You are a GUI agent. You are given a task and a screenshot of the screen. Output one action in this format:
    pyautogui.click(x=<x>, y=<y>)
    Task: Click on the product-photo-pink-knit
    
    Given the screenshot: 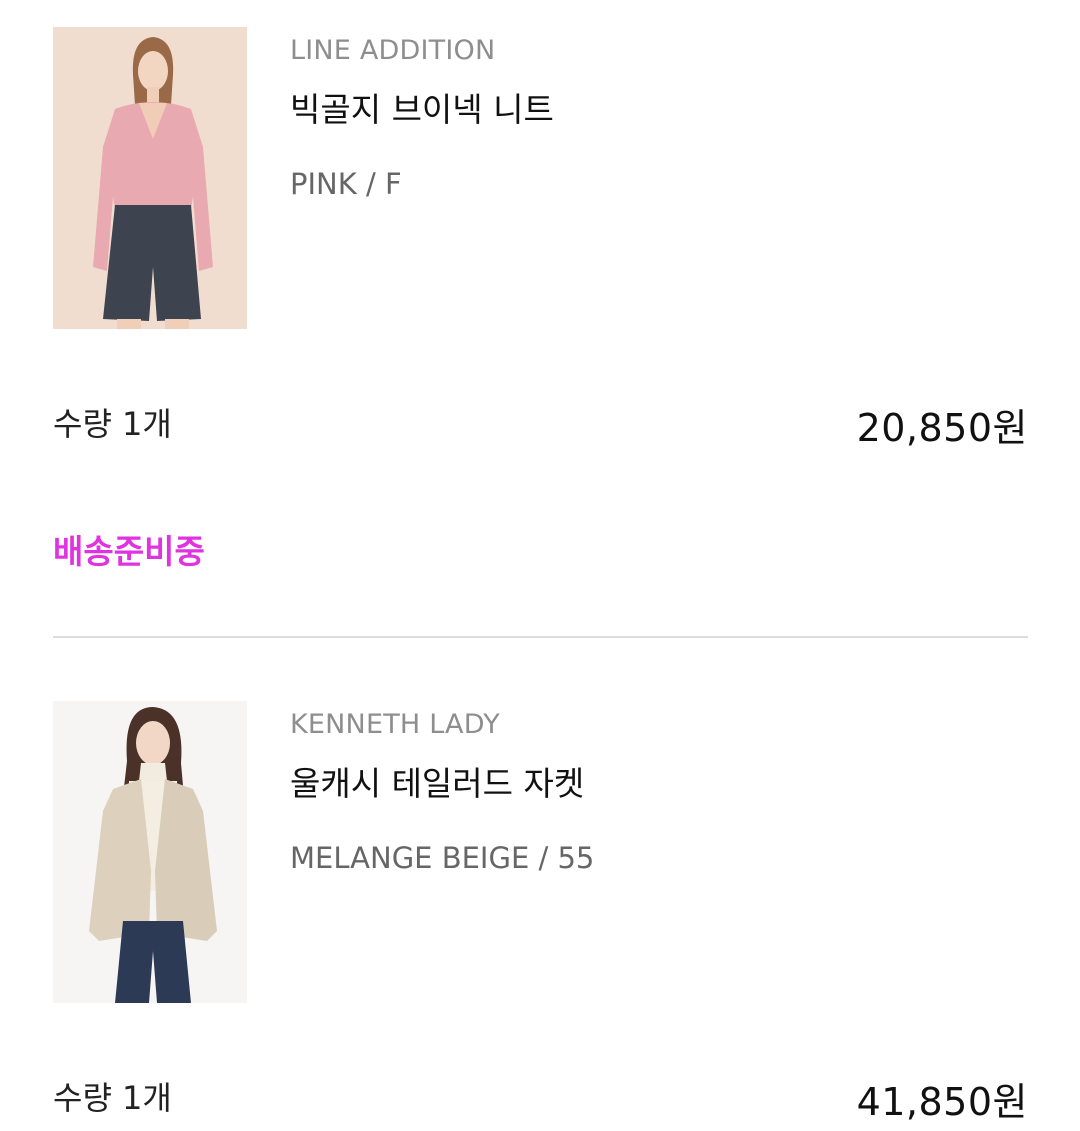 What is the action you would take?
    pyautogui.click(x=150, y=178)
    